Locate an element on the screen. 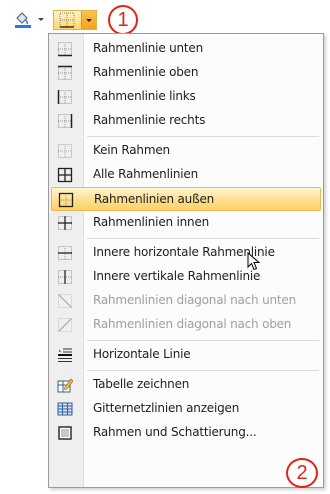  menu-item-label: Rahmenlinien diagonal nach unten is located at coordinates (194, 300).